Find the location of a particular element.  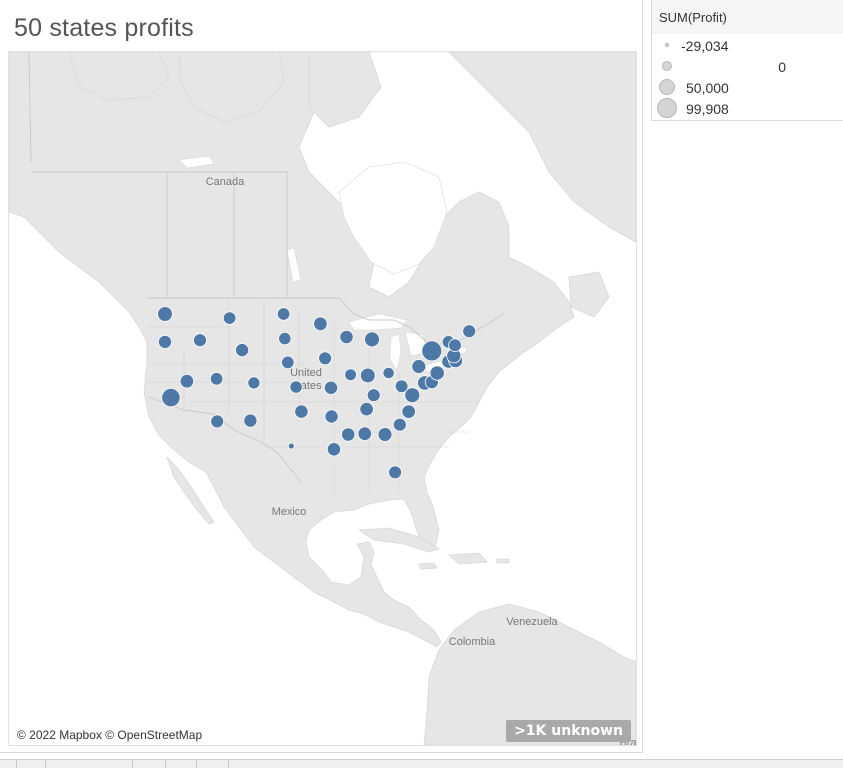

legend-item: 99,908 is located at coordinates (747, 108).